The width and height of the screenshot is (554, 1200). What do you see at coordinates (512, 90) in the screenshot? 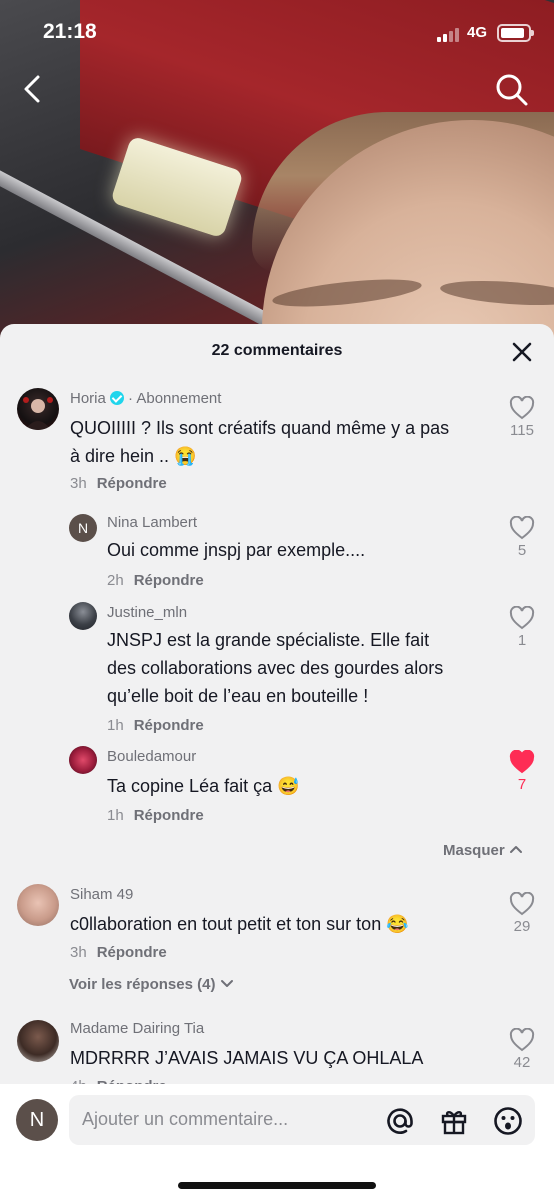
I see `search-icon` at bounding box center [512, 90].